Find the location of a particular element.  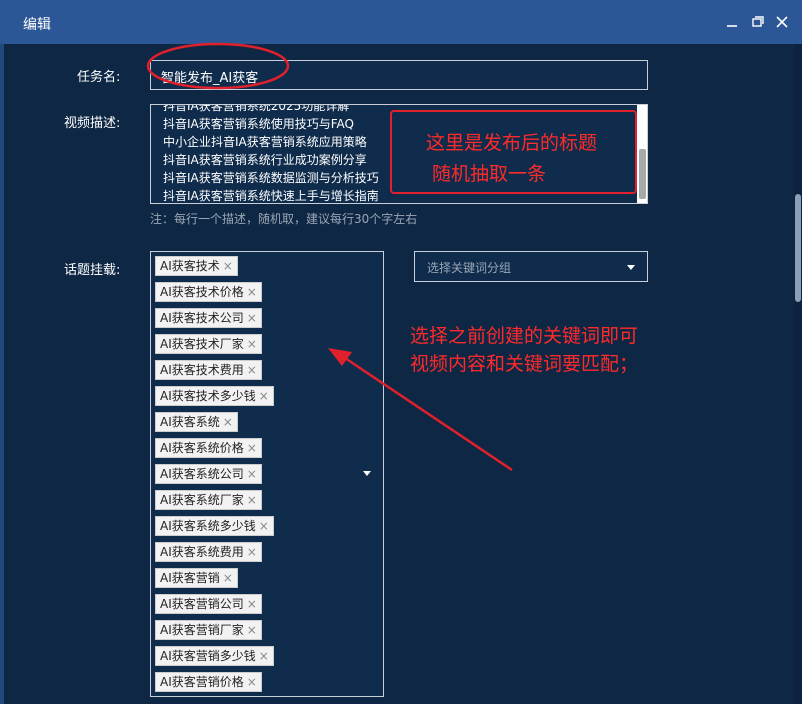

topic-tag: AI获客技术公司 × is located at coordinates (208, 318).